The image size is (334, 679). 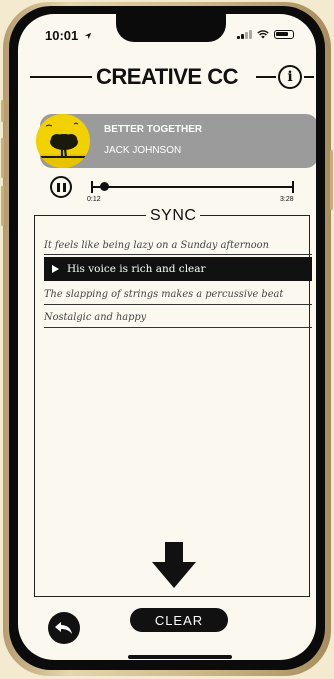 I want to click on home-indicator, so click(x=180, y=657).